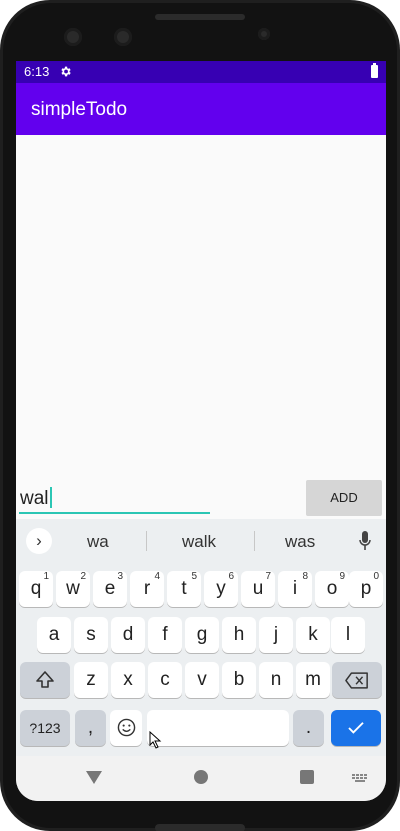  I want to click on key-l: l, so click(348, 635).